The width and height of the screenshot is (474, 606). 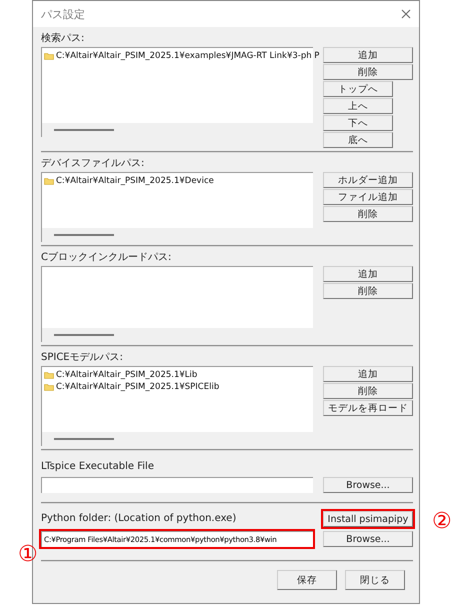 What do you see at coordinates (63, 39) in the screenshot?
I see `section-label: 検索パス:` at bounding box center [63, 39].